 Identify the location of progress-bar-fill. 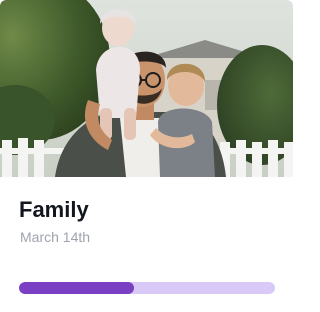
(77, 288).